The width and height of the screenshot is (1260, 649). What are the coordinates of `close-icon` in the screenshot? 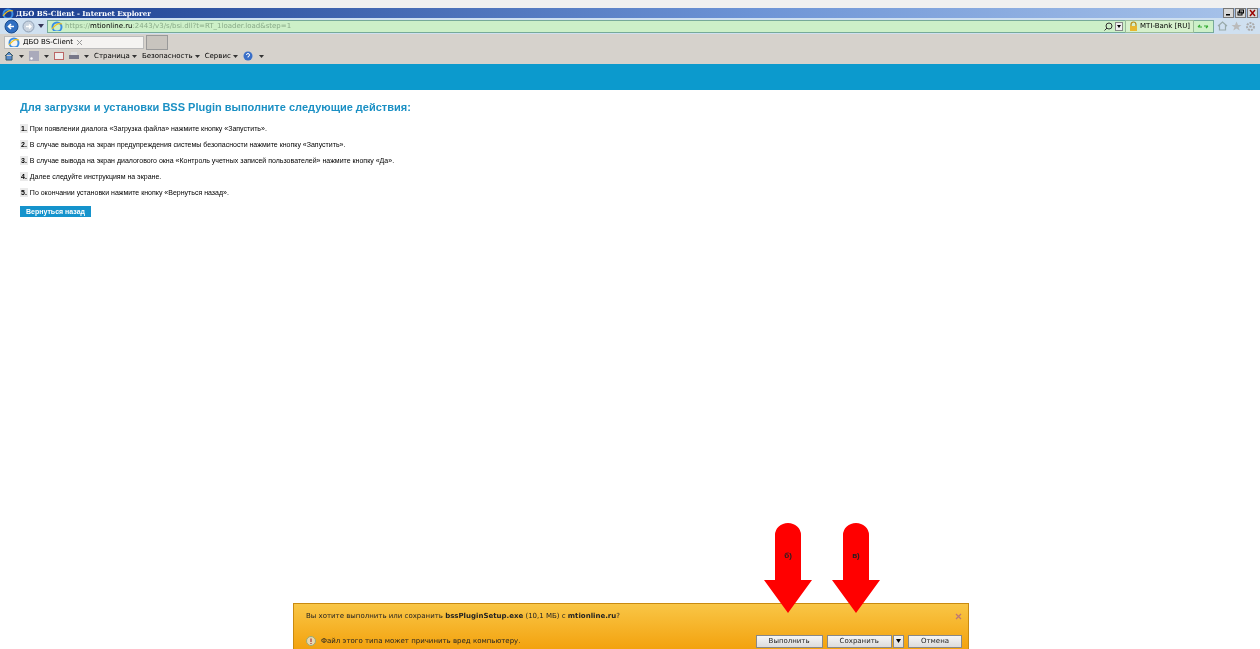 It's located at (79, 42).